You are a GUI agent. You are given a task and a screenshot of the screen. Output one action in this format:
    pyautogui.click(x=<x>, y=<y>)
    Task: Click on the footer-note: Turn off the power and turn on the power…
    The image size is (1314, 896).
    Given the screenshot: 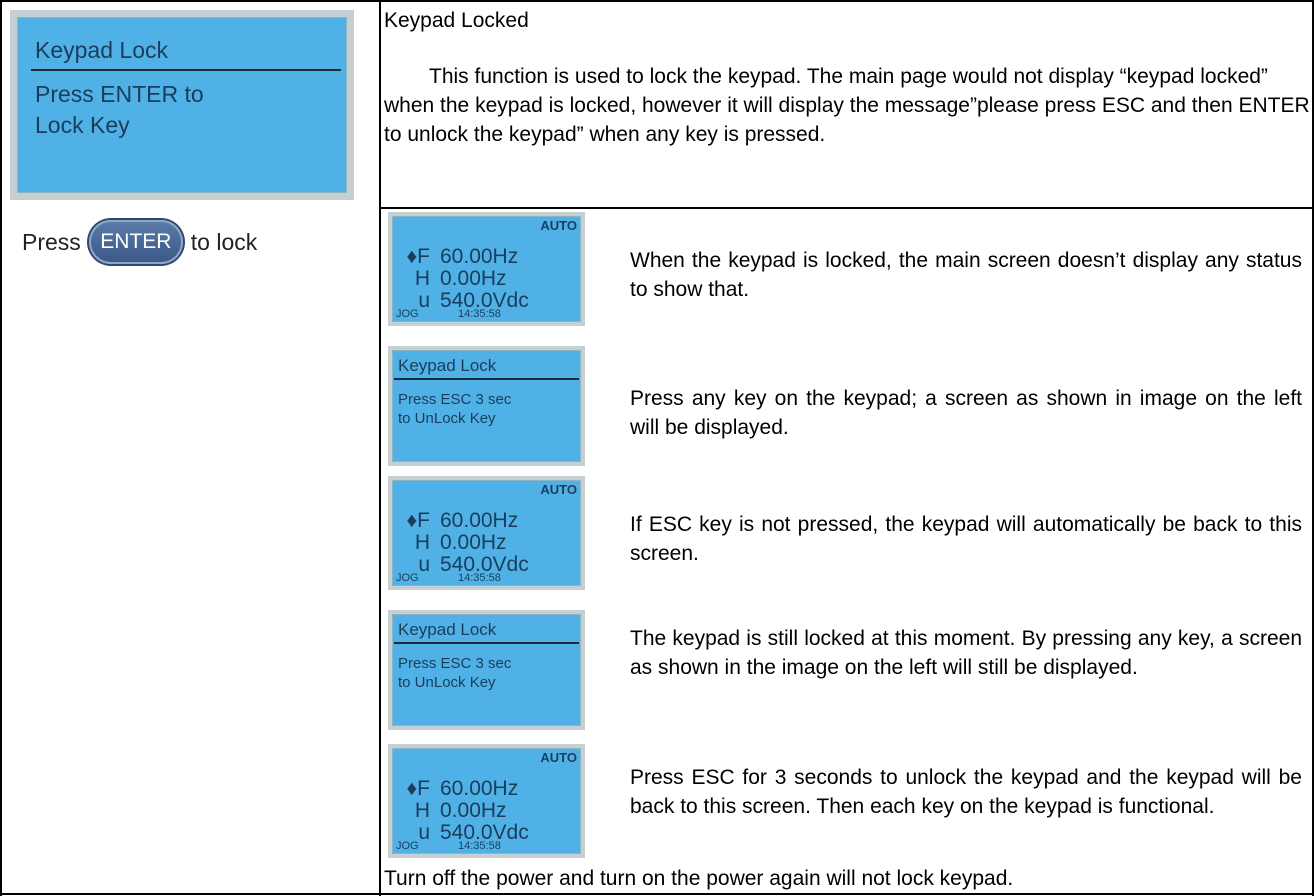 What is the action you would take?
    pyautogui.click(x=699, y=878)
    